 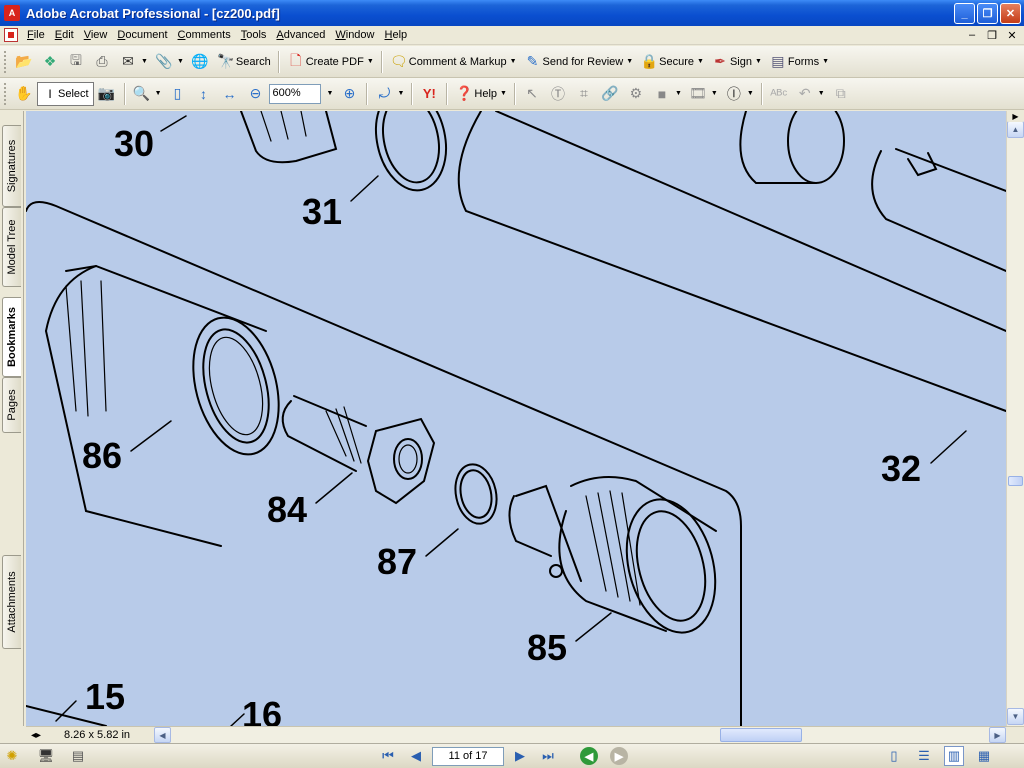 What do you see at coordinates (142, 35) in the screenshot?
I see `menu-document: Document` at bounding box center [142, 35].